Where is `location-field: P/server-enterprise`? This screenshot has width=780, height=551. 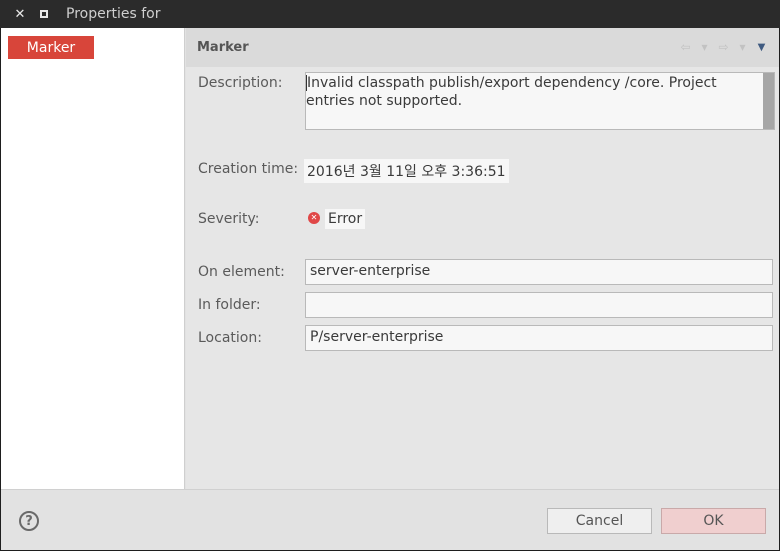
location-field: P/server-enterprise is located at coordinates (539, 338).